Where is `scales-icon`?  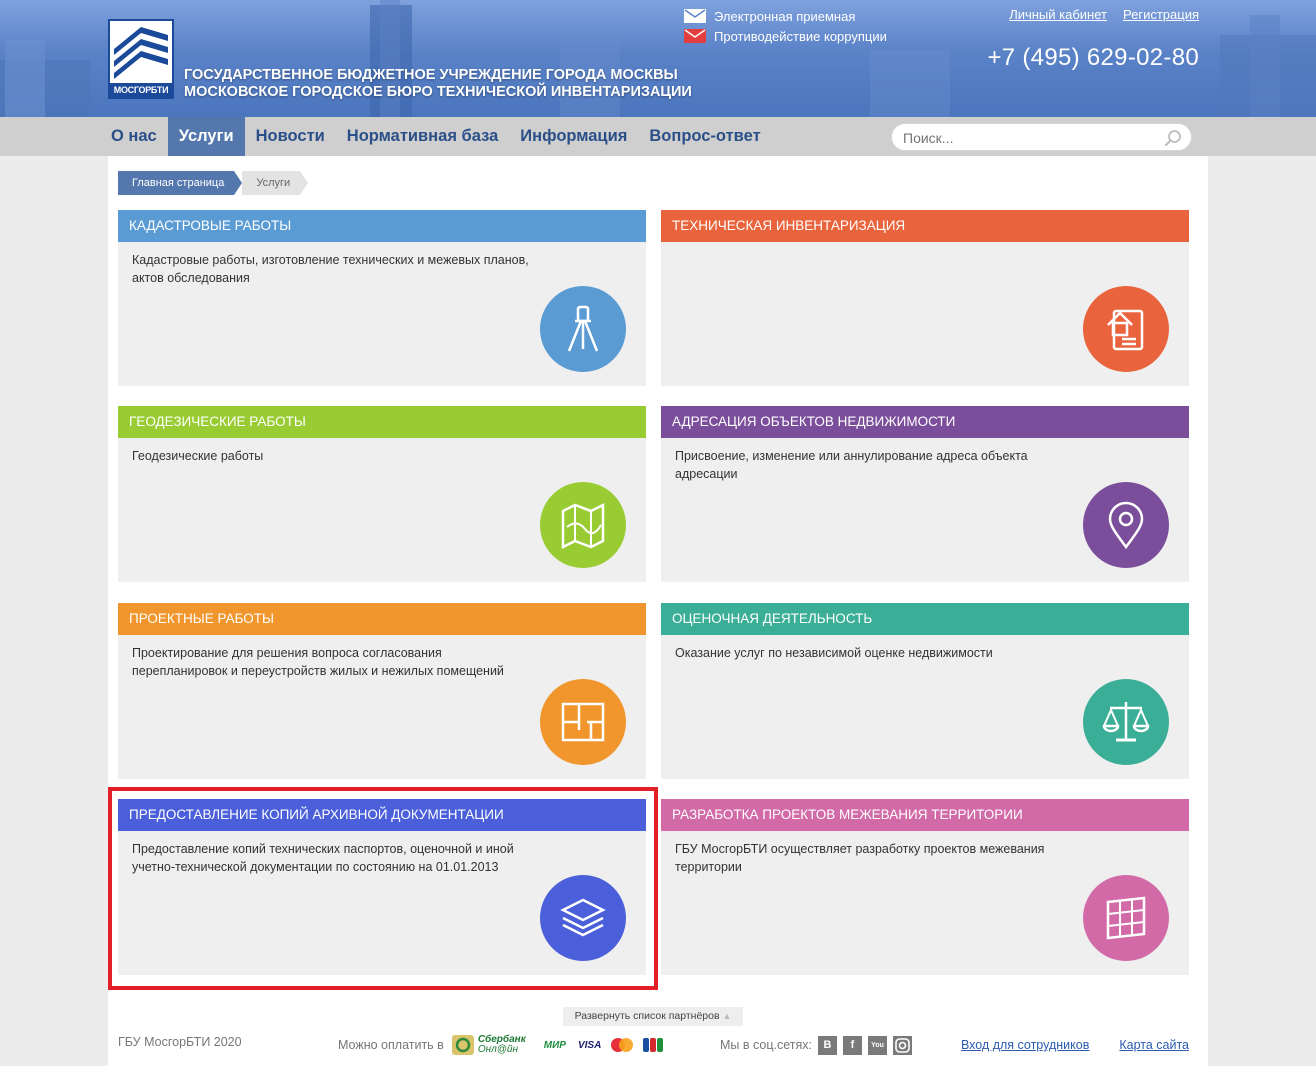
scales-icon is located at coordinates (1126, 722).